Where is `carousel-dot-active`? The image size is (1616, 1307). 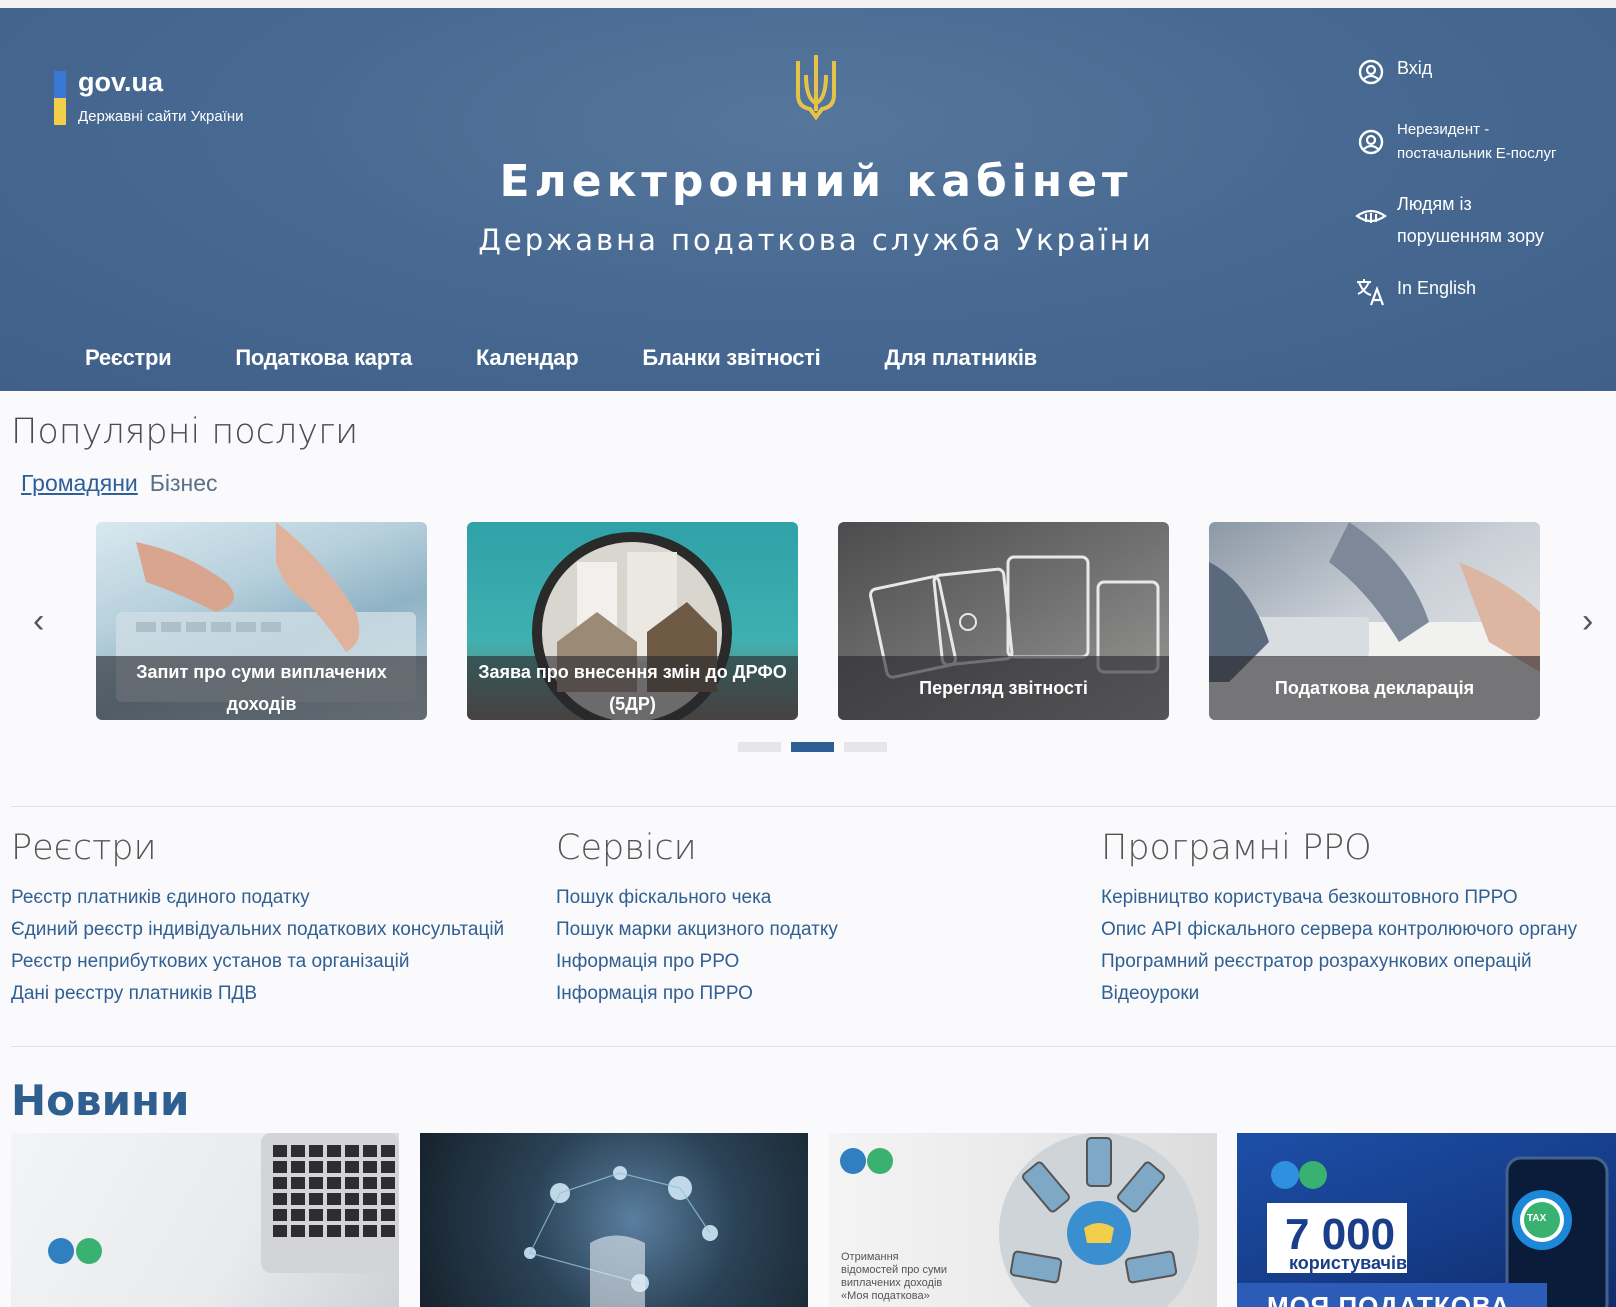
carousel-dot-active is located at coordinates (812, 747).